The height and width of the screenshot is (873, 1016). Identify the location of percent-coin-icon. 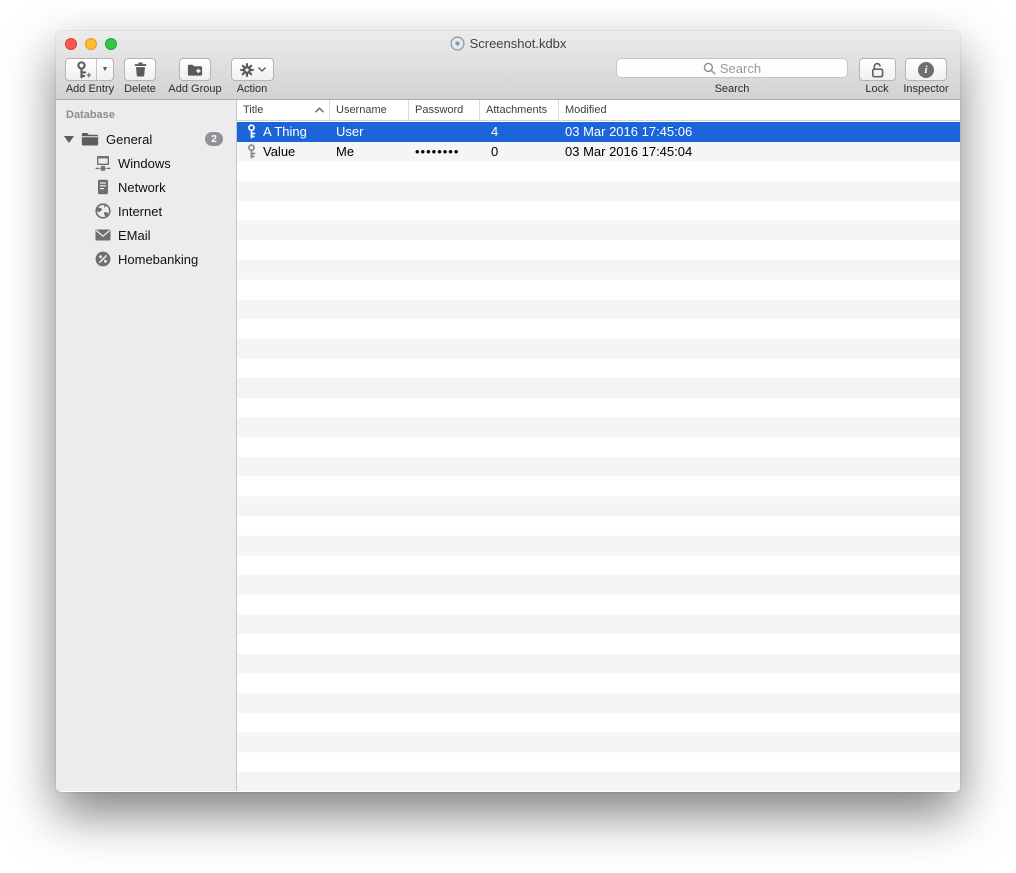
(103, 259).